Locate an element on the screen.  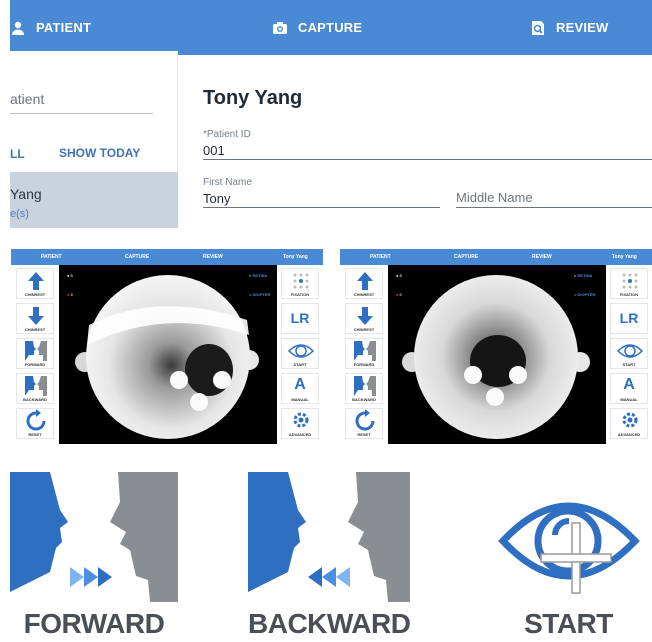
left-controls: CHINREST CHINREST FORWARD BACKWARD RESET is located at coordinates (35, 354).